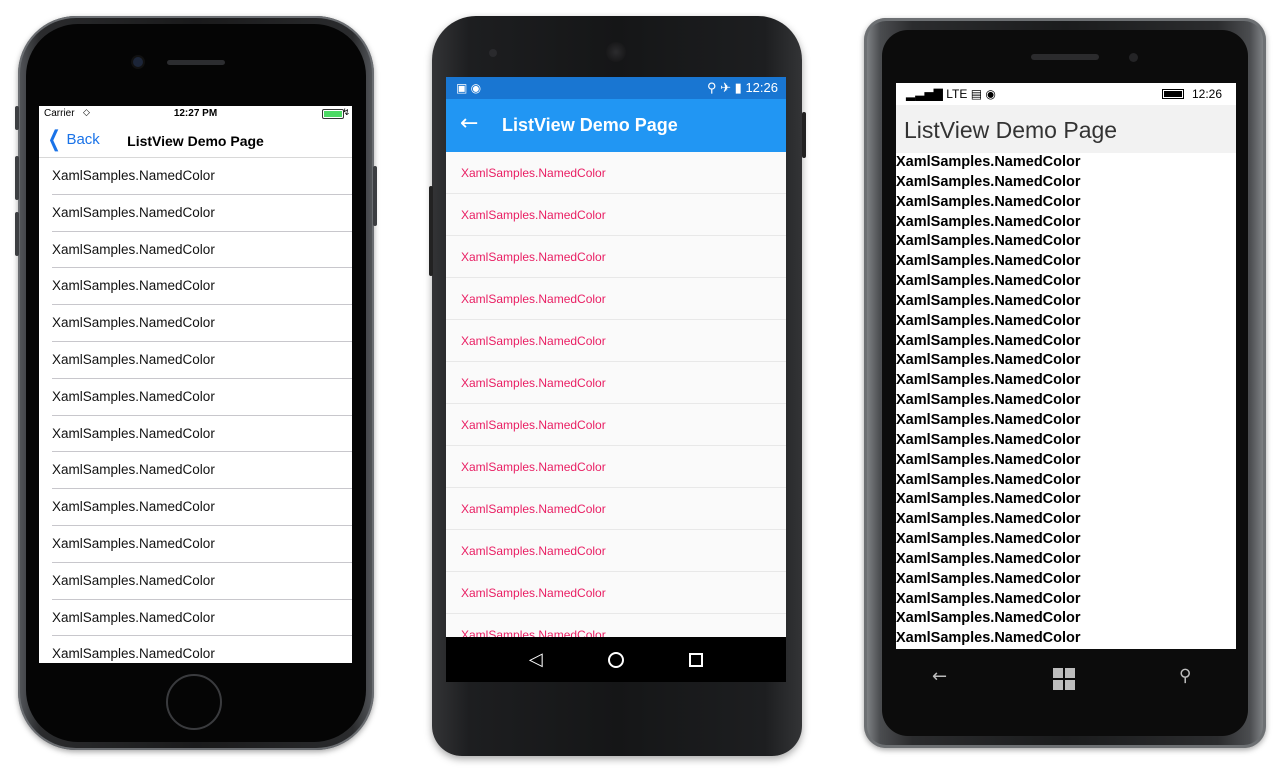 The width and height of the screenshot is (1280, 768). Describe the element at coordinates (711, 87) in the screenshot. I see `location-icon: ⚲` at that location.